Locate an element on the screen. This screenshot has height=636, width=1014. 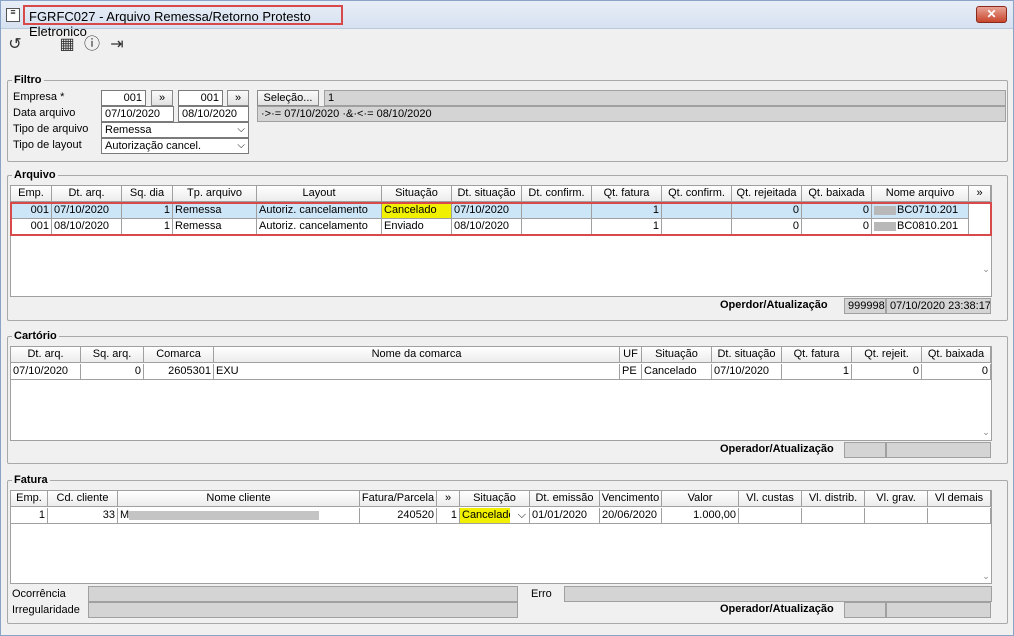
column-header: Tp. arquivo is located at coordinates (215, 194).